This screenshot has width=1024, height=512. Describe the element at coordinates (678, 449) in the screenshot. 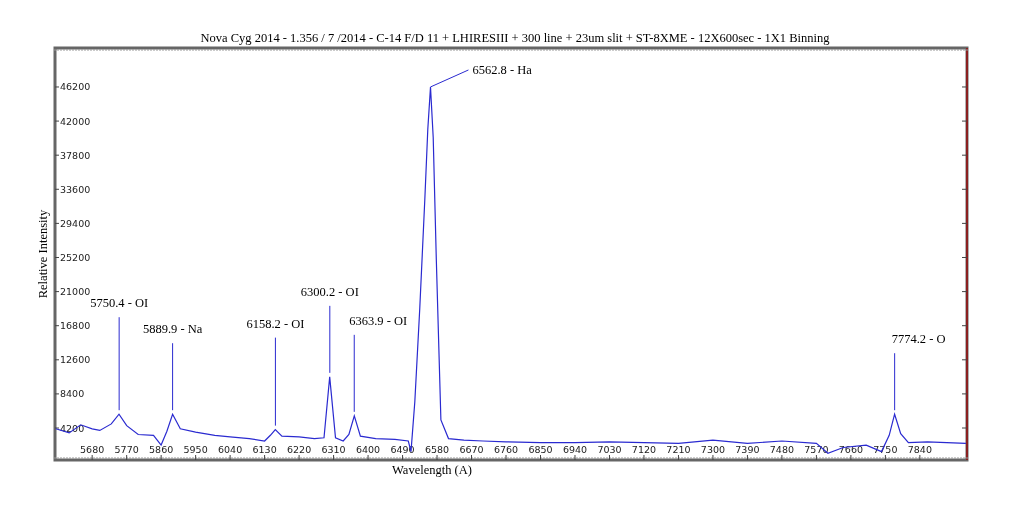

I see `tick-label: 7210` at that location.